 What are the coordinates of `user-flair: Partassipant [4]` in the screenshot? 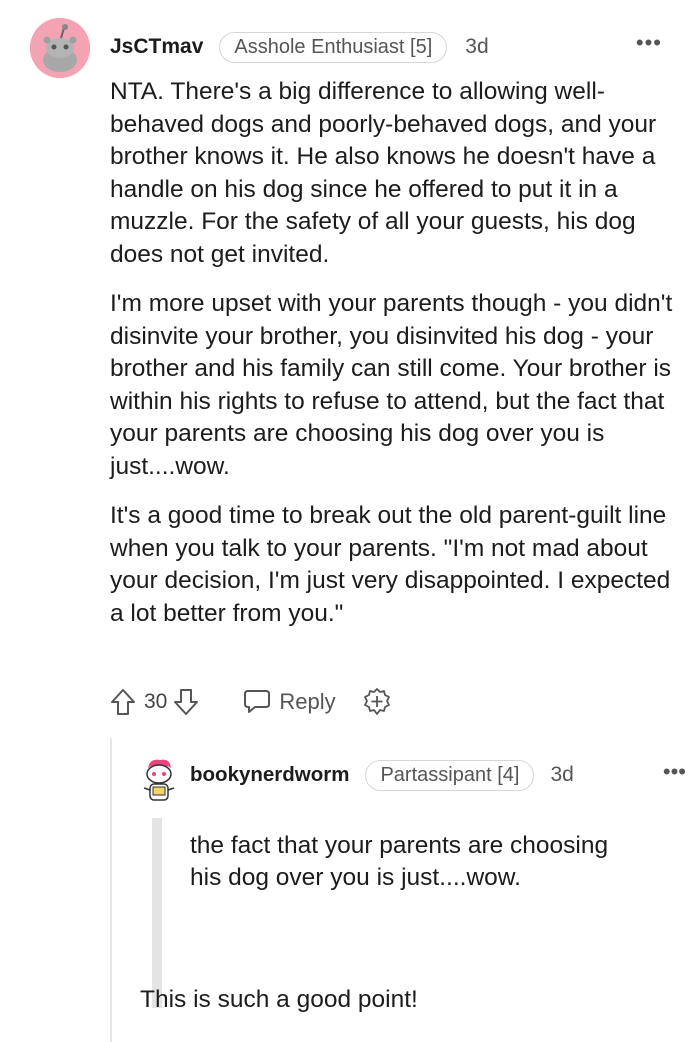 It's located at (450, 775).